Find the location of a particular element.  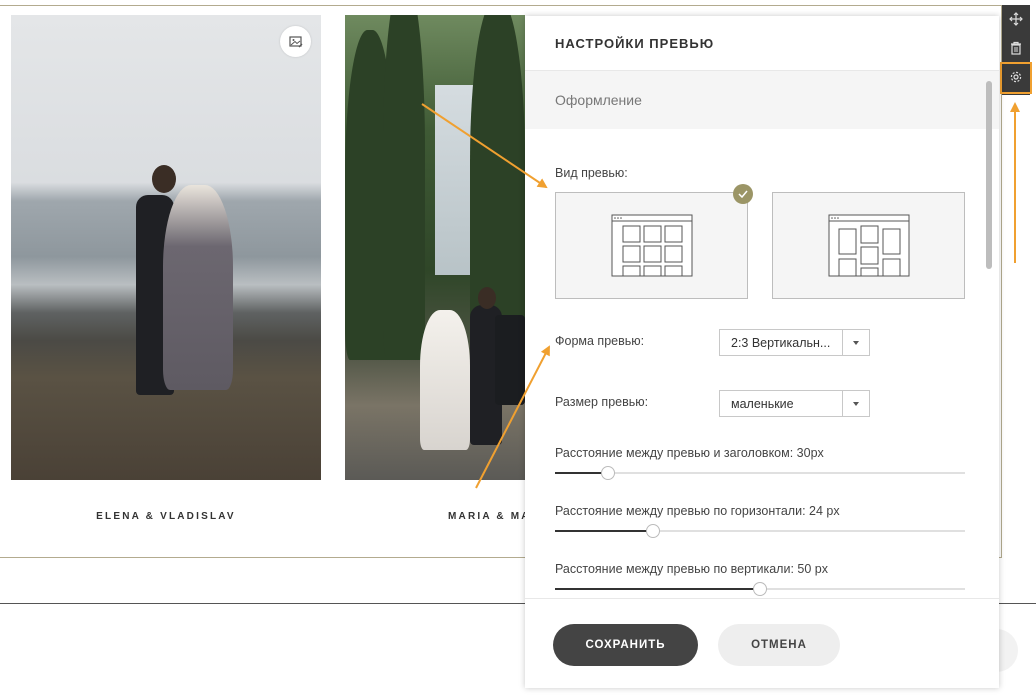

gallery-caption-1: ELENA & VLADISLAV is located at coordinates (166, 516).